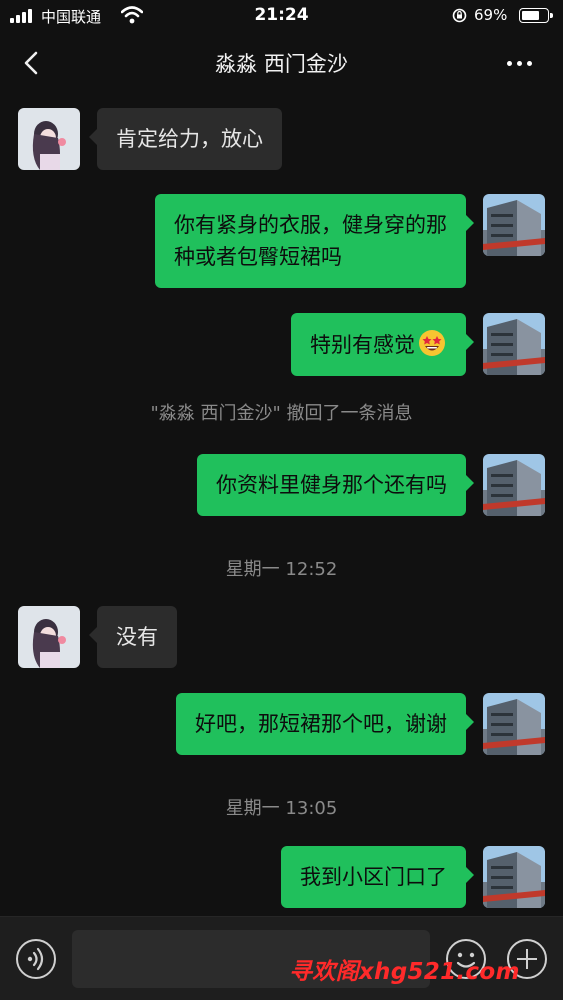 Image resolution: width=563 pixels, height=1000 pixels. Describe the element at coordinates (404, 972) in the screenshot. I see `watermark-text: 寻欢阁xhg521.com` at that location.